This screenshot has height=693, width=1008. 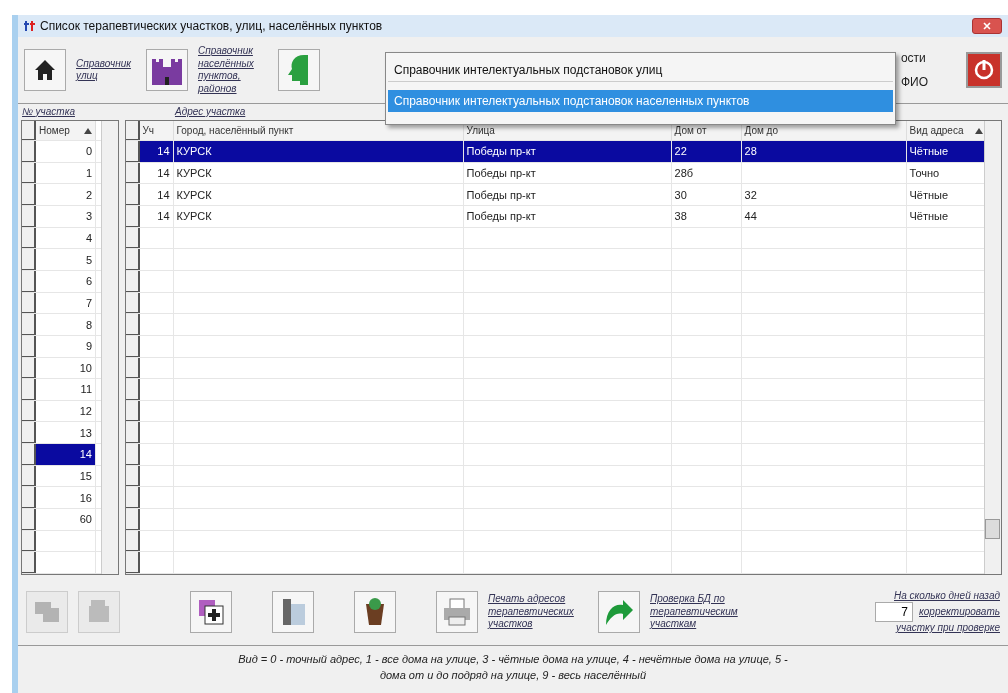 What do you see at coordinates (66, 173) in the screenshot?
I see `table-cell: 1` at bounding box center [66, 173].